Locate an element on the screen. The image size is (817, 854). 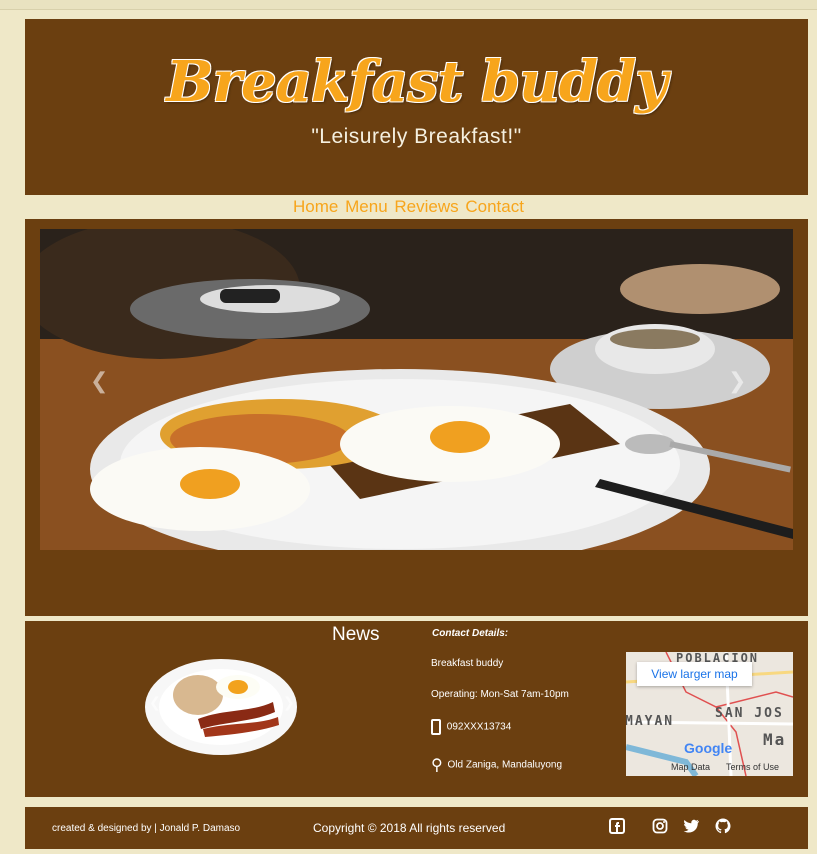
contact-phone-row: 092XXX13734 is located at coordinates (471, 727).